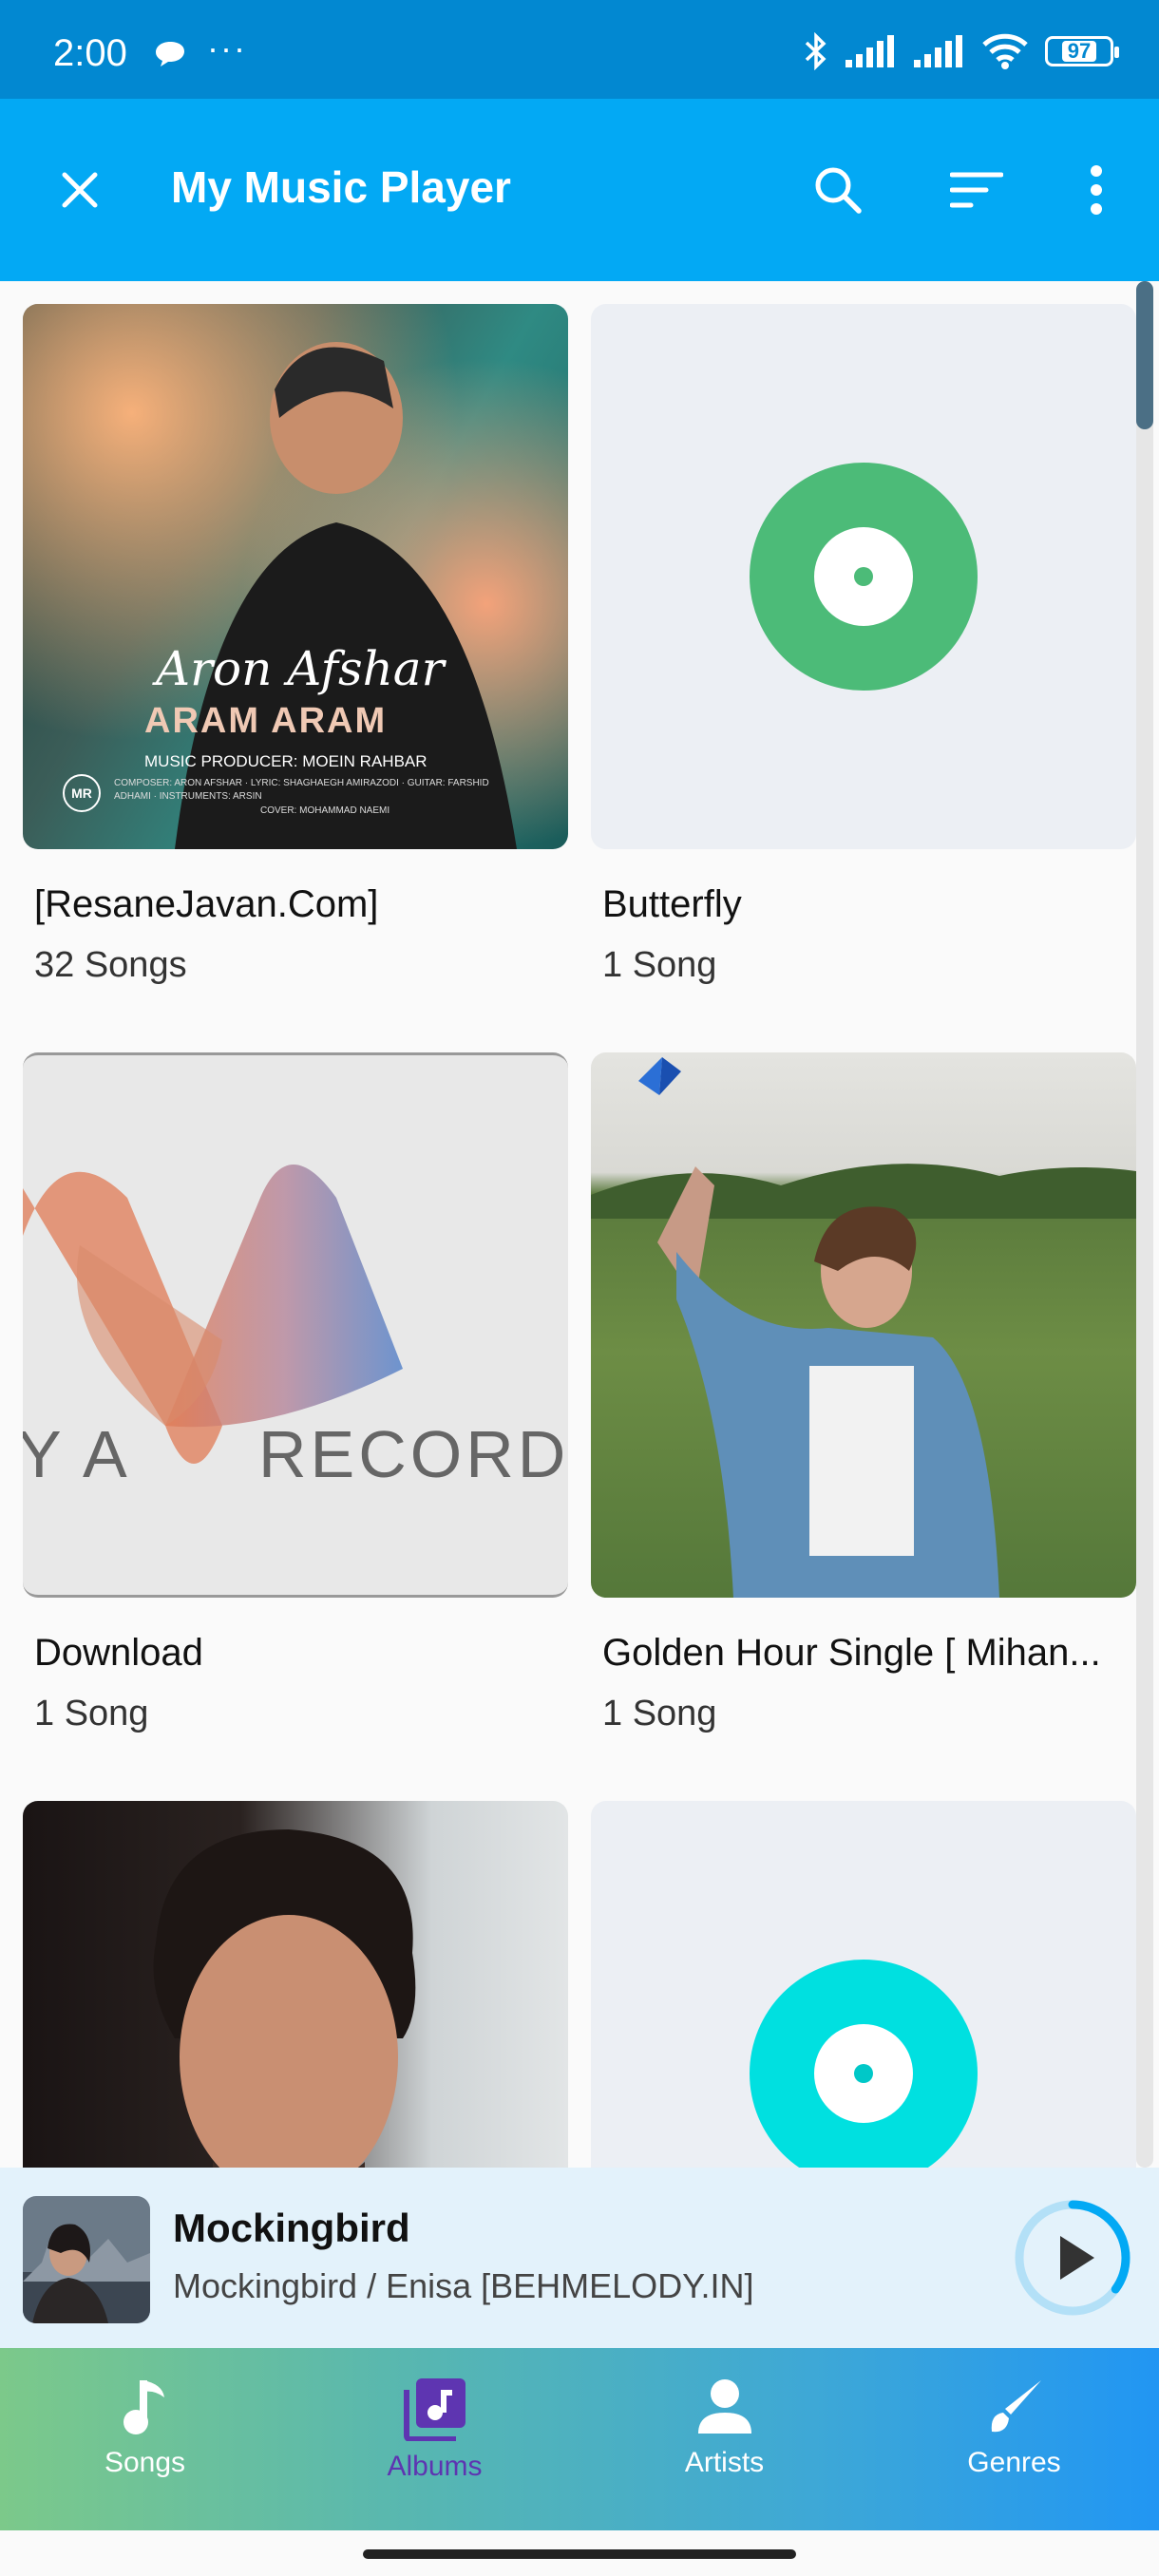 The image size is (1159, 2576). What do you see at coordinates (1016, 2406) in the screenshot?
I see `brush-icon` at bounding box center [1016, 2406].